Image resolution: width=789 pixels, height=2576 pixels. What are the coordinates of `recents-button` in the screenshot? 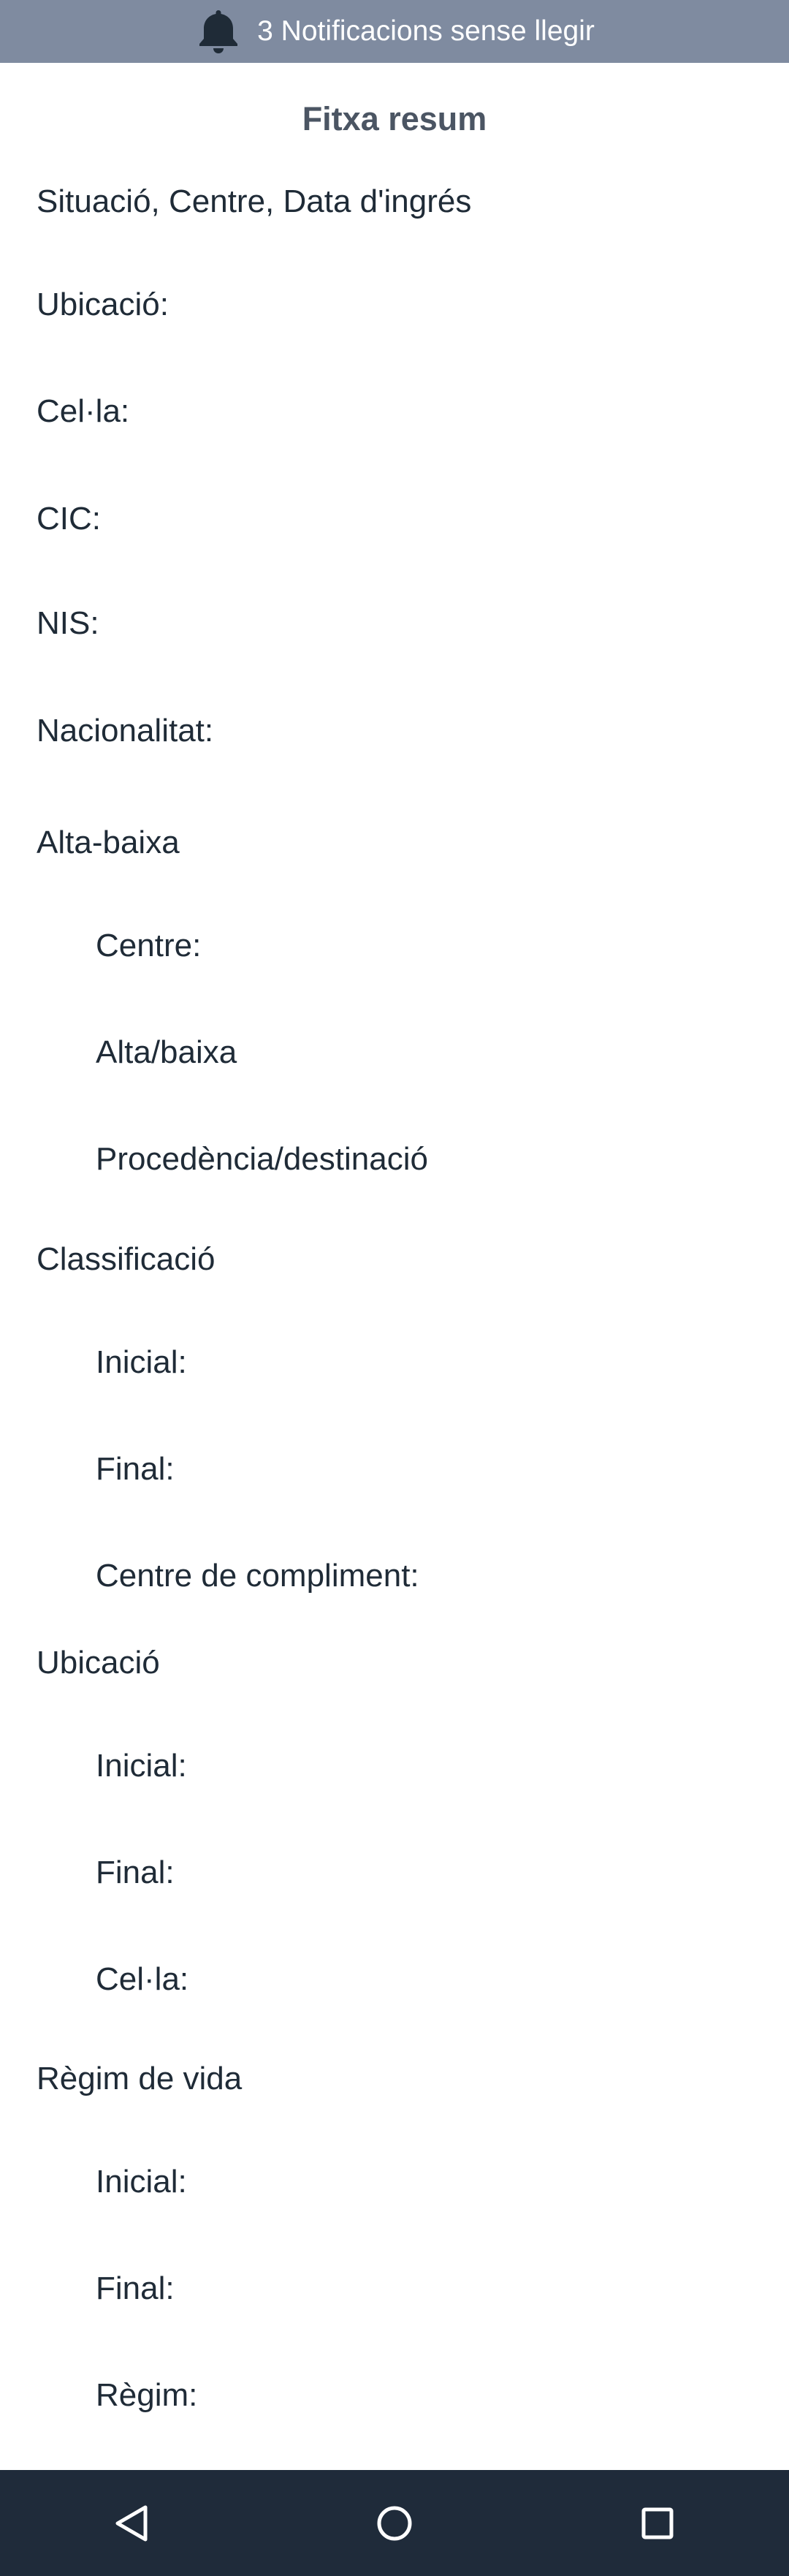 It's located at (657, 2523).